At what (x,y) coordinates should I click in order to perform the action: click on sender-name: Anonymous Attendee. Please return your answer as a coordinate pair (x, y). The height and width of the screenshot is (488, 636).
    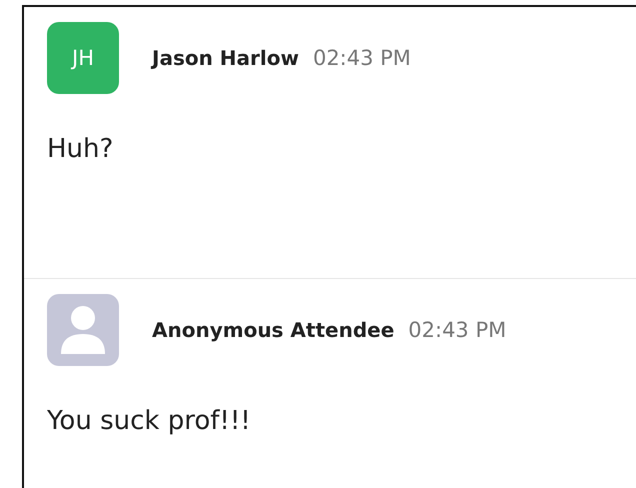
    Looking at the image, I should click on (273, 330).